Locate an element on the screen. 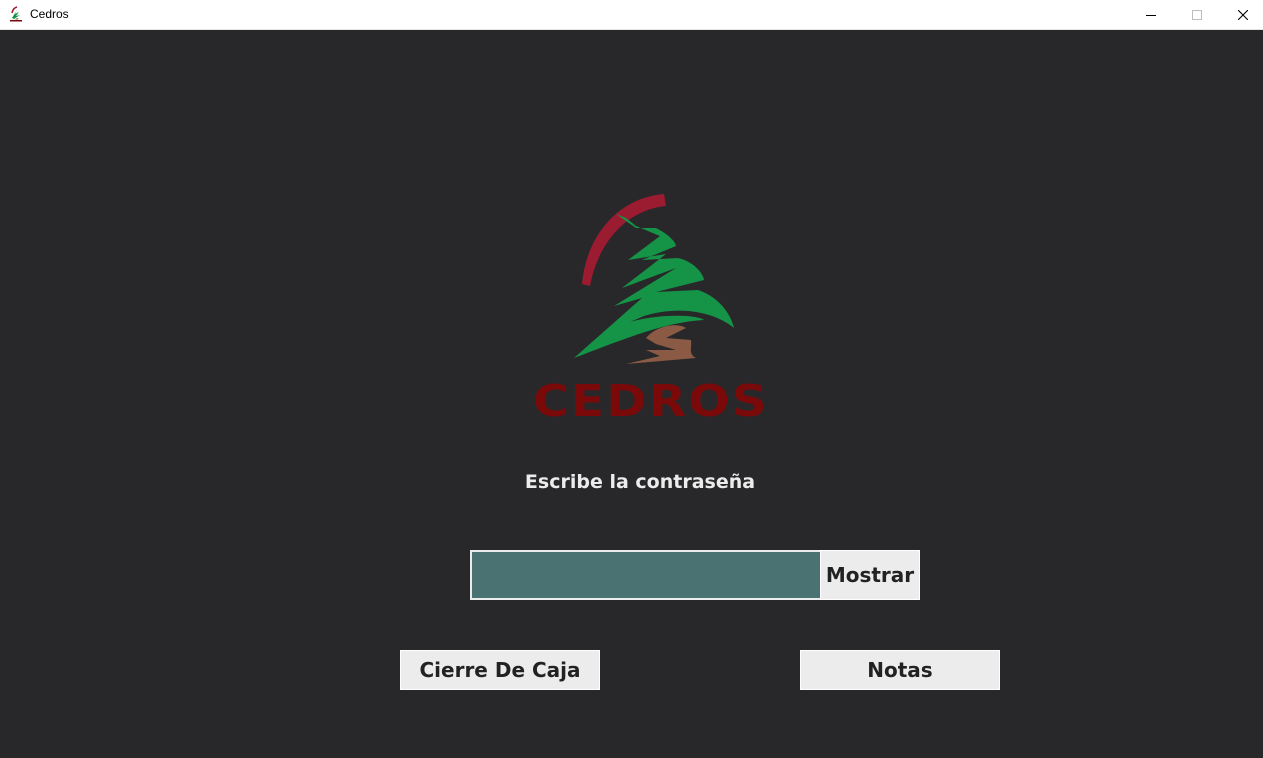 The image size is (1263, 758). maximize-icon is located at coordinates (1197, 14).